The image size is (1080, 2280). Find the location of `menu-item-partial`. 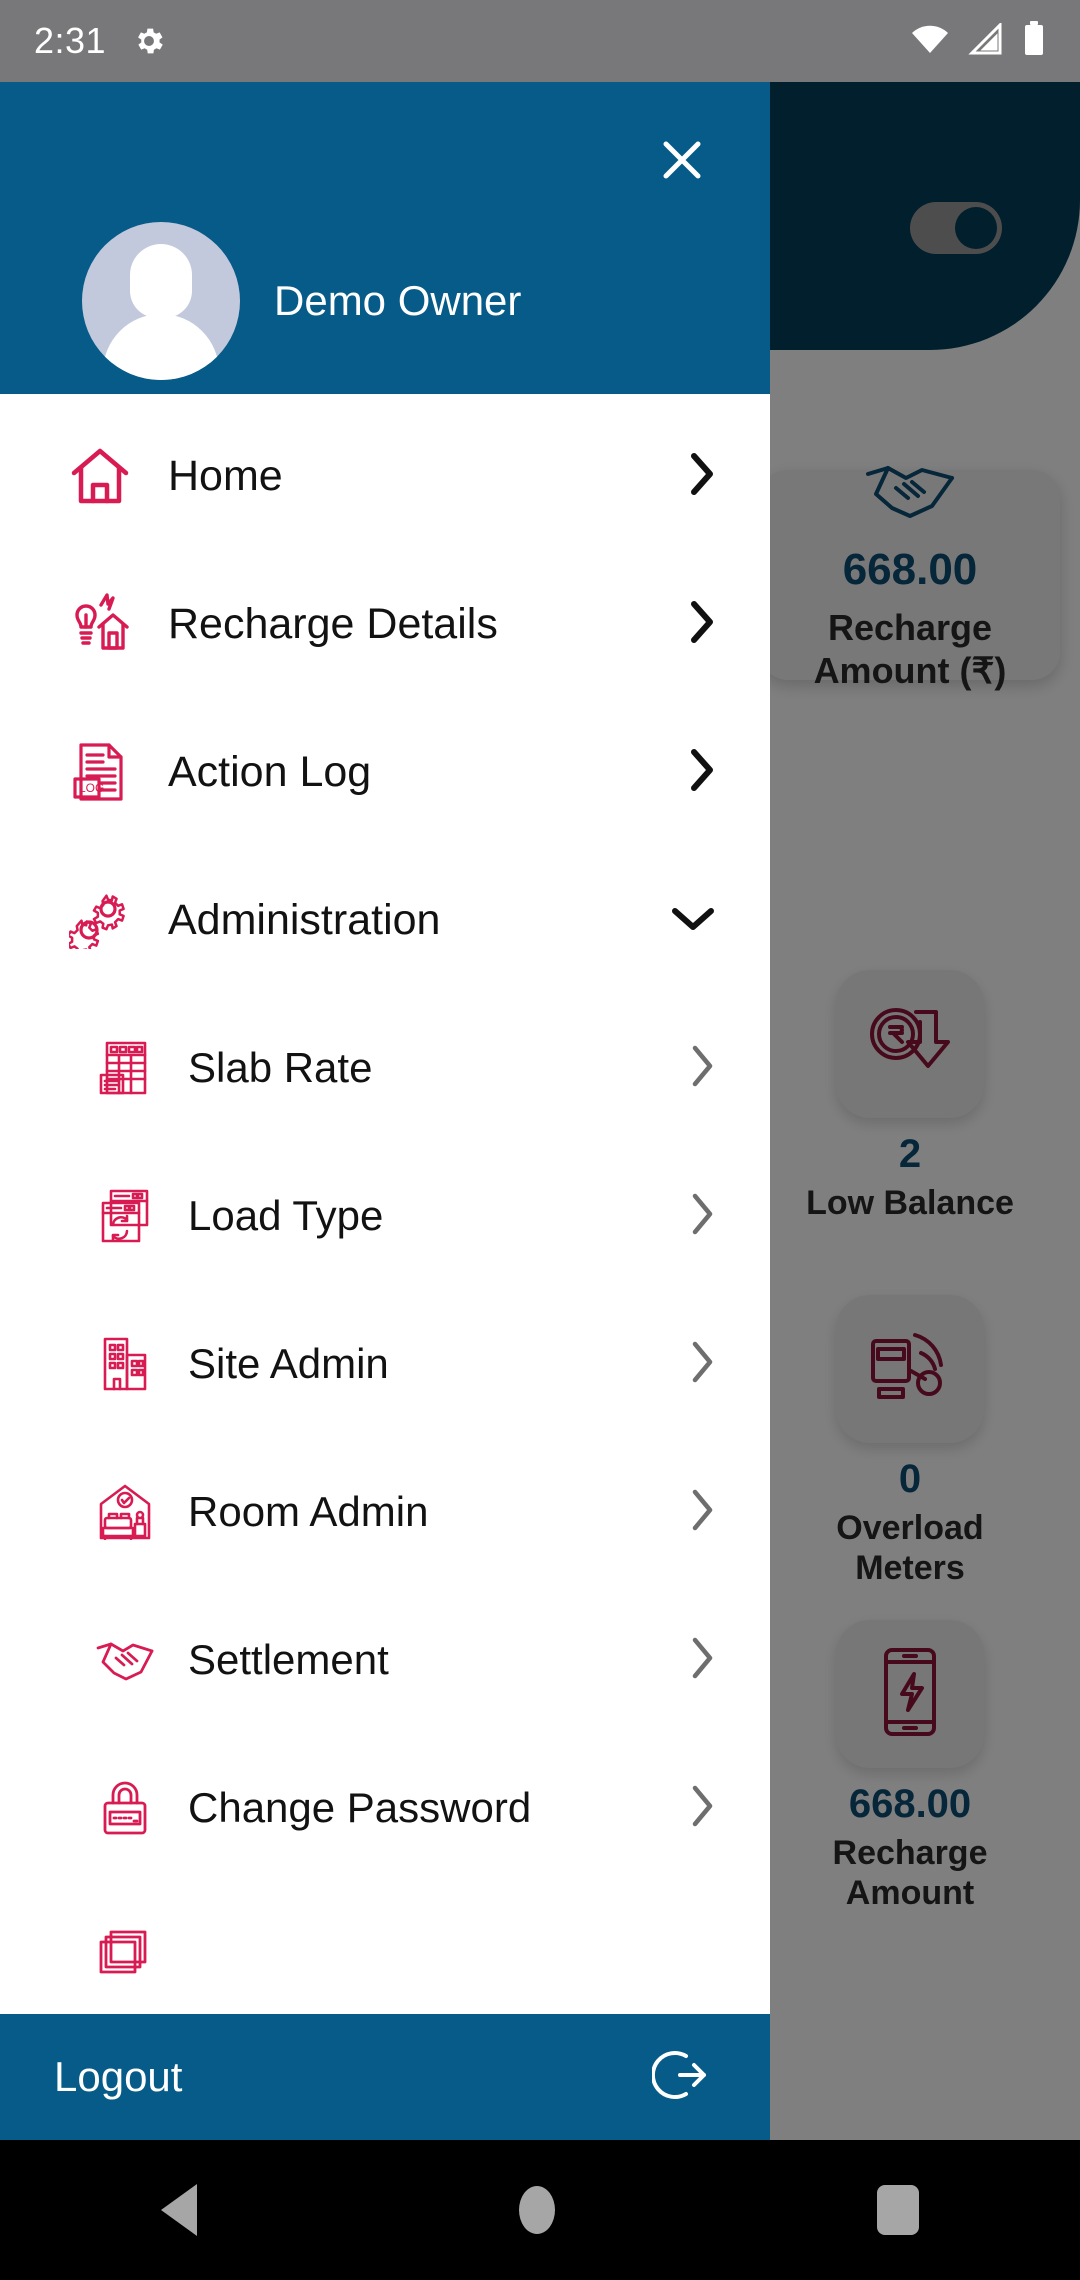

menu-item-partial is located at coordinates (385, 1948).